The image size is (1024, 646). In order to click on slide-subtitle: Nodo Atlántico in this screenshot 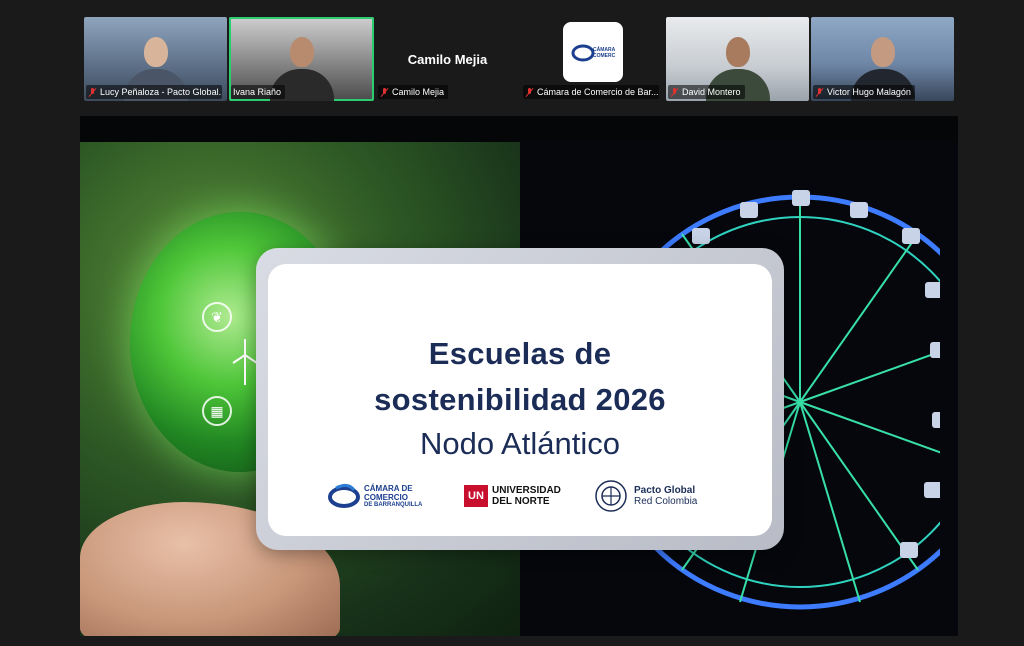, I will do `click(520, 443)`.